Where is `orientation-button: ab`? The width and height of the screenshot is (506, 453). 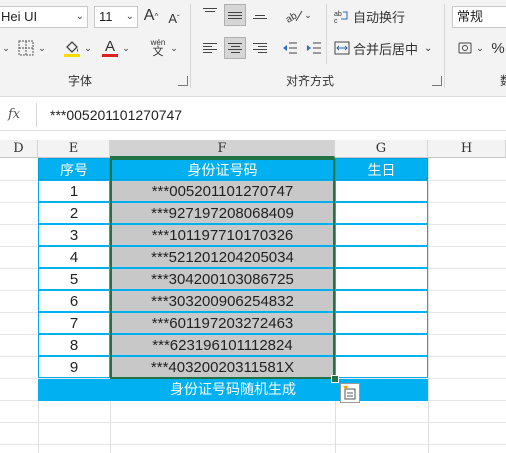
orientation-button: ab is located at coordinates (294, 15).